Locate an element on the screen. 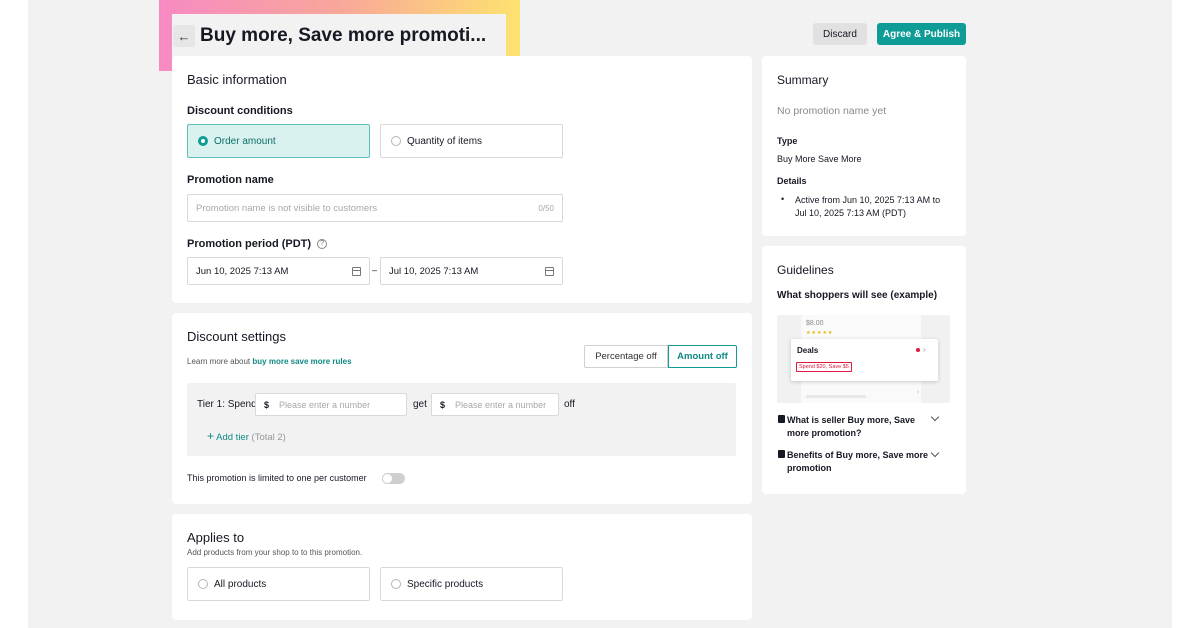  details-label: Details is located at coordinates (792, 181).